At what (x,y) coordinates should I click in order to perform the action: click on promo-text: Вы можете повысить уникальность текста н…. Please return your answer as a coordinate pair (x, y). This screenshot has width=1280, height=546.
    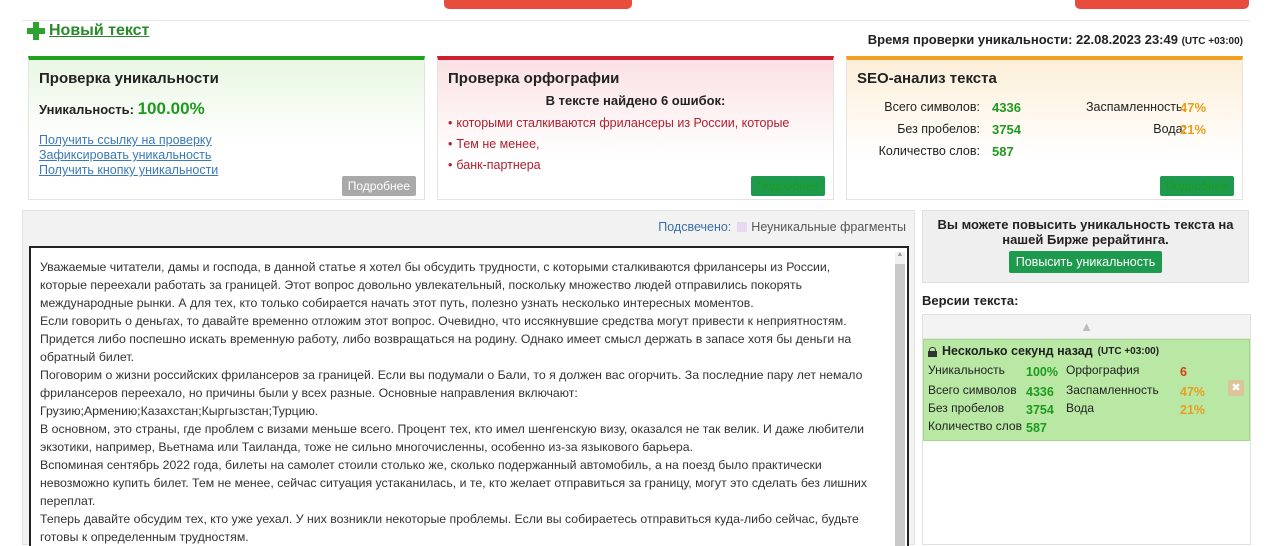
    Looking at the image, I should click on (1085, 232).